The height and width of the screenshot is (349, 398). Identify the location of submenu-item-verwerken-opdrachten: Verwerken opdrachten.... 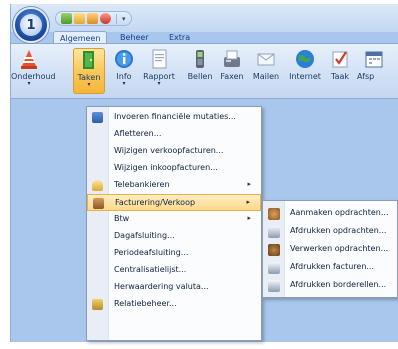
(330, 249).